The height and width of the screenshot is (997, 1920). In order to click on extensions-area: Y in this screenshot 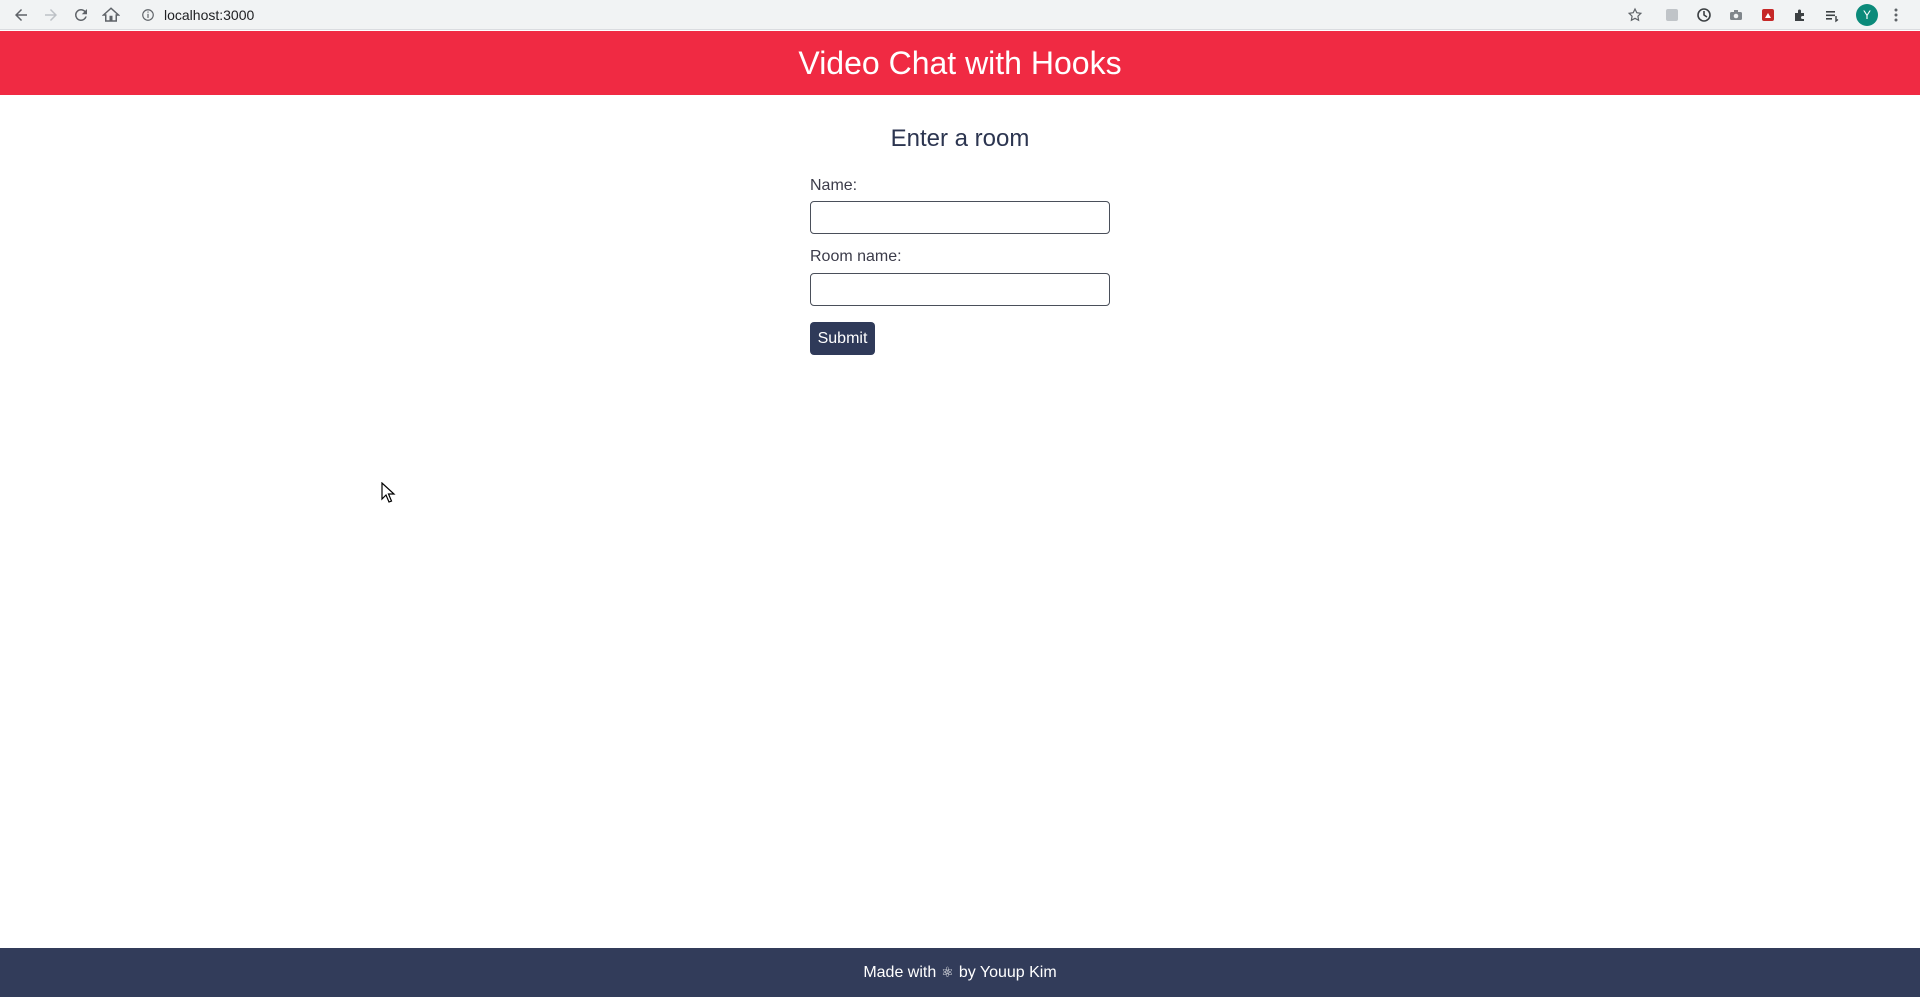, I will do `click(1783, 15)`.